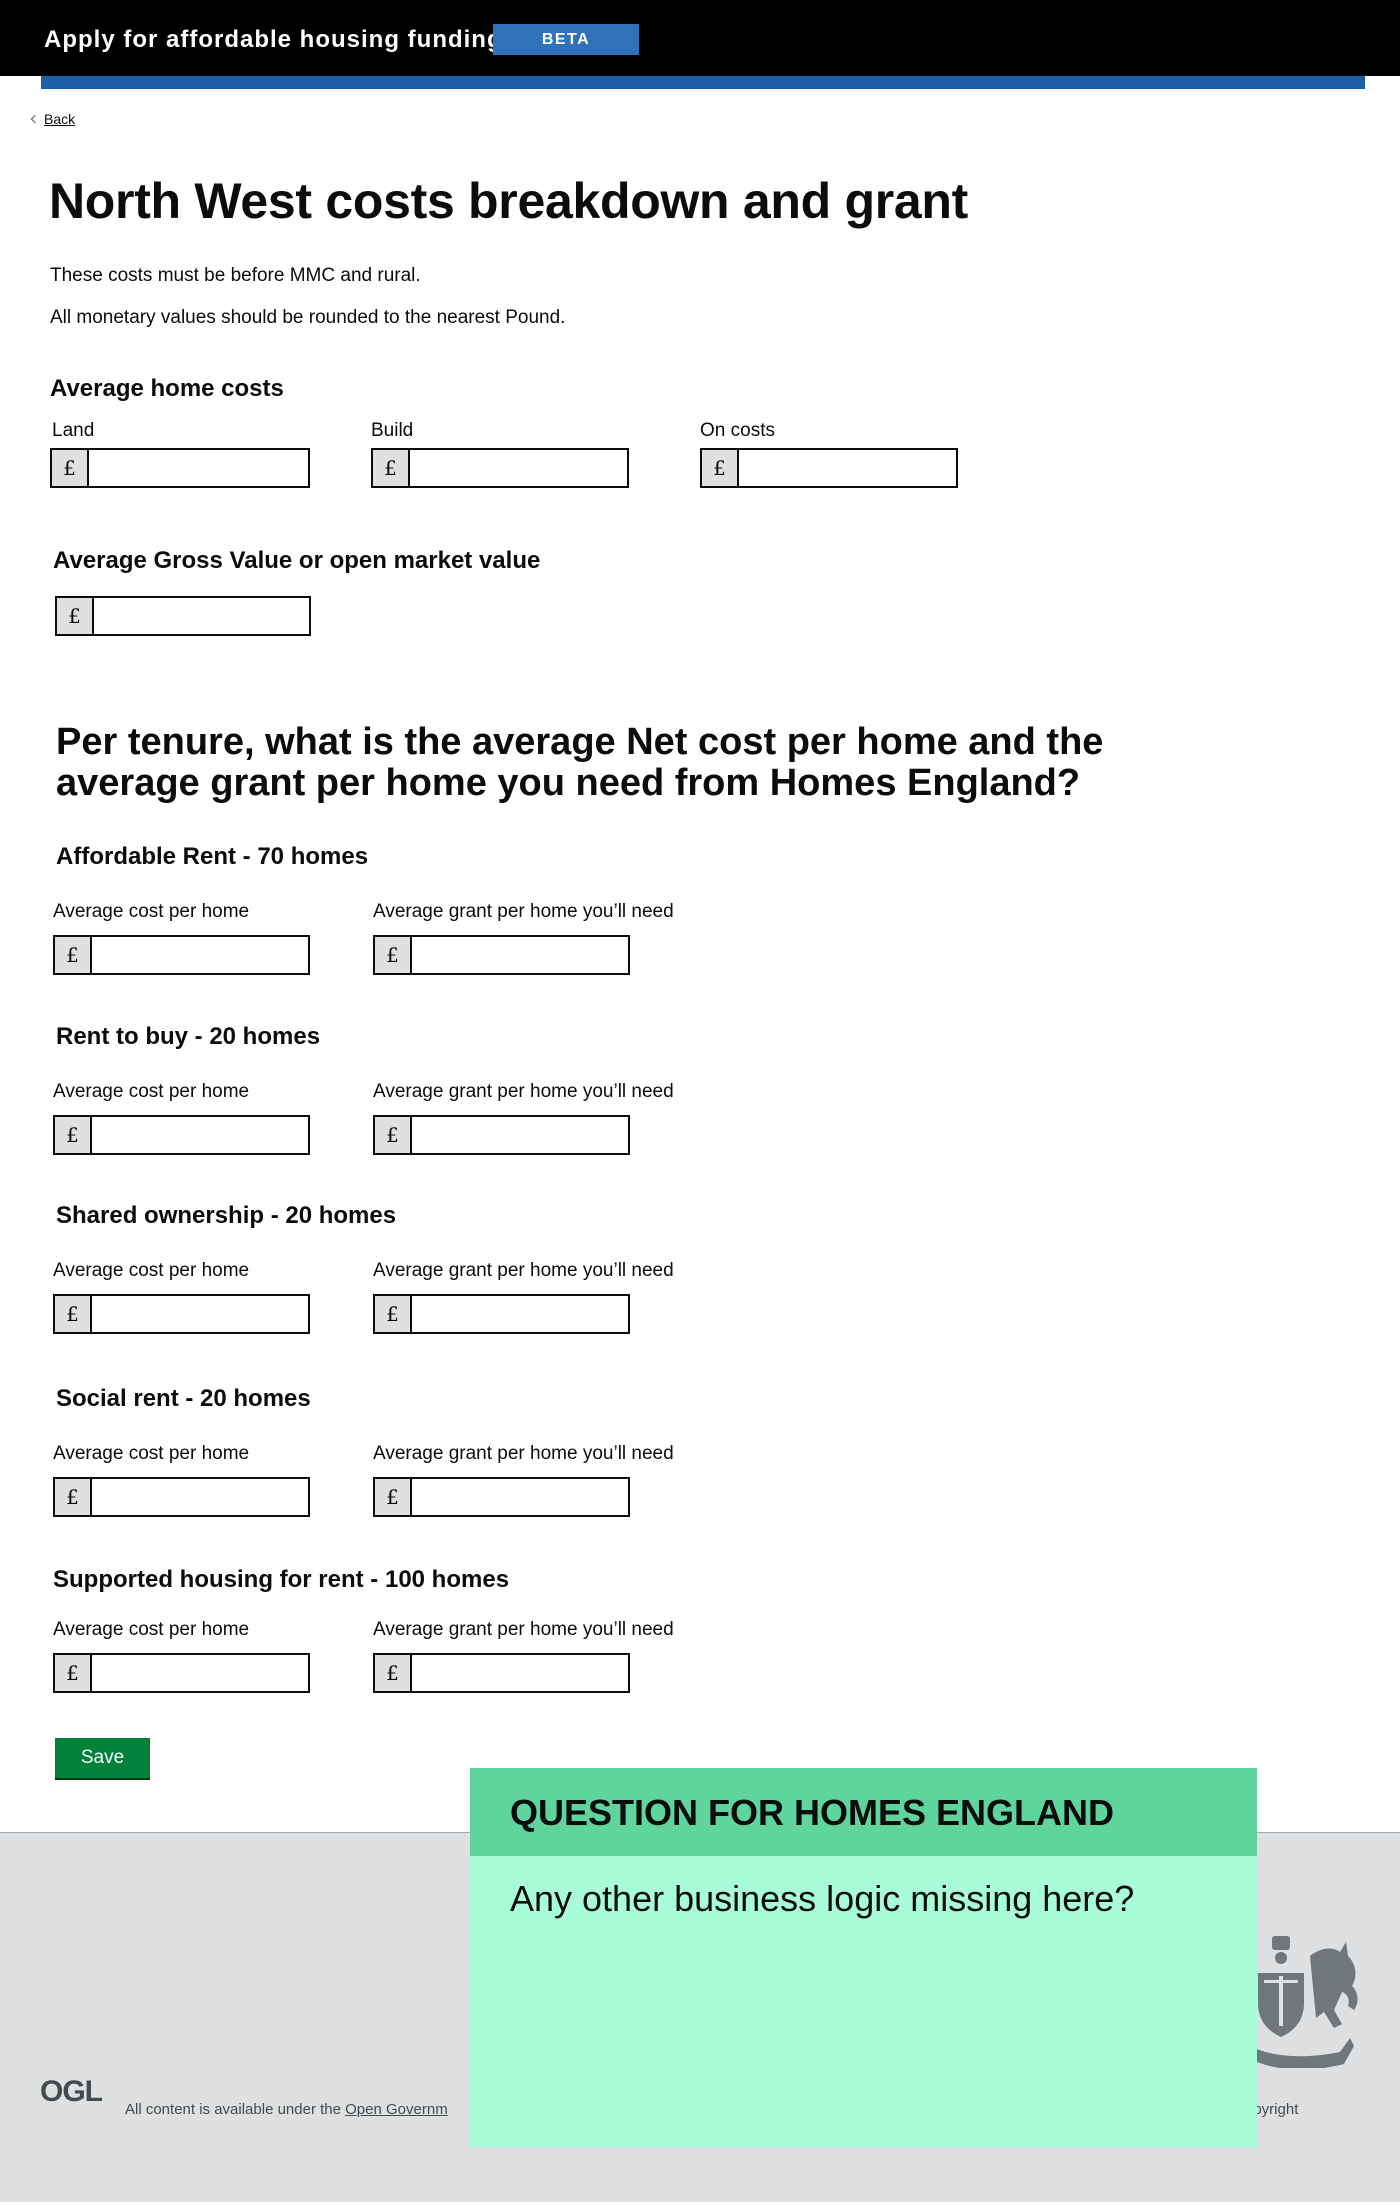 The height and width of the screenshot is (2205, 1400). What do you see at coordinates (520, 1135) in the screenshot?
I see `rent-to-buy-grant-input` at bounding box center [520, 1135].